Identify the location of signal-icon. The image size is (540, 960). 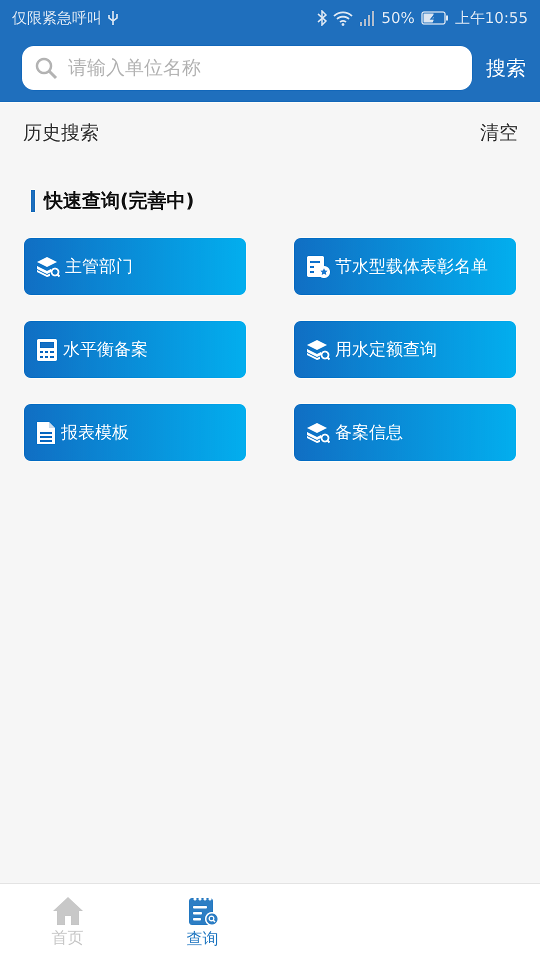
(367, 18).